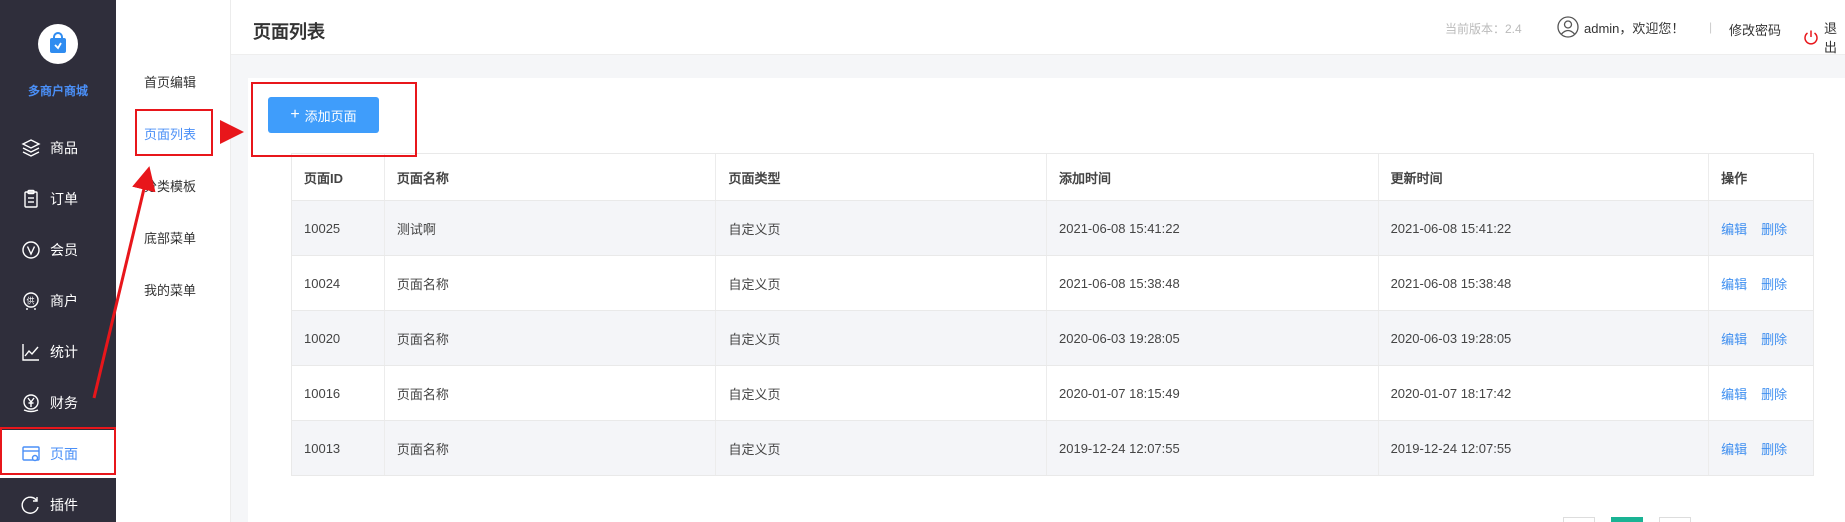 This screenshot has height=522, width=1845. What do you see at coordinates (58, 44) in the screenshot?
I see `shop-logo-icon` at bounding box center [58, 44].